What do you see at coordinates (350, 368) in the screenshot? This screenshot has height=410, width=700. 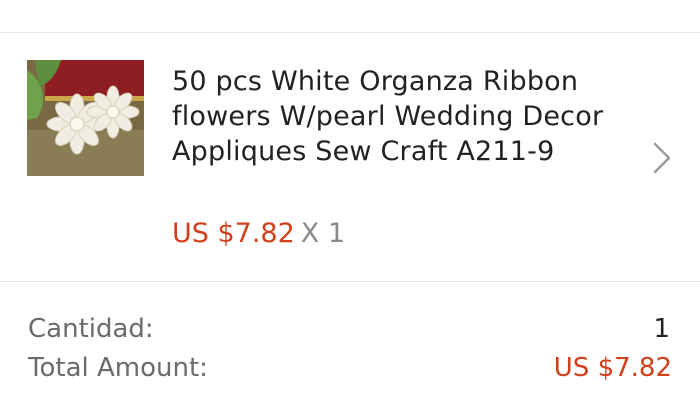 I see `total-row: Total Amount: US $7.82` at bounding box center [350, 368].